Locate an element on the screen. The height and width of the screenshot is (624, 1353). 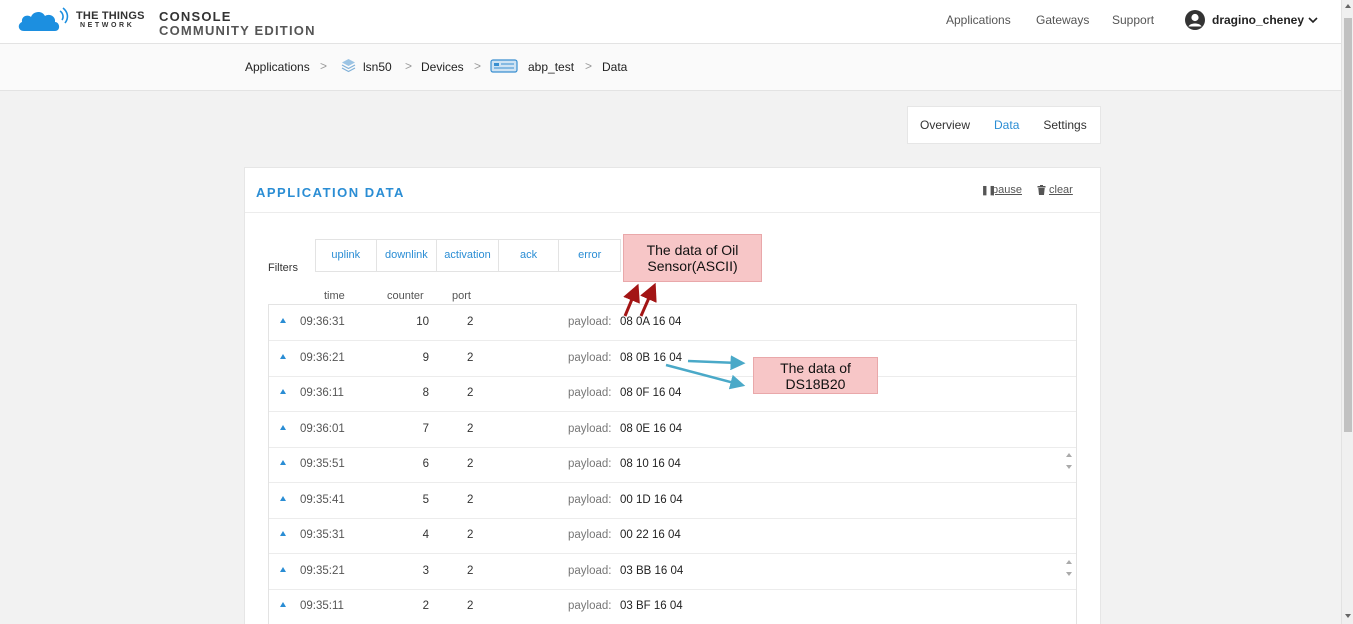
brand-edition: COMMUNITY EDITION is located at coordinates (237, 30).